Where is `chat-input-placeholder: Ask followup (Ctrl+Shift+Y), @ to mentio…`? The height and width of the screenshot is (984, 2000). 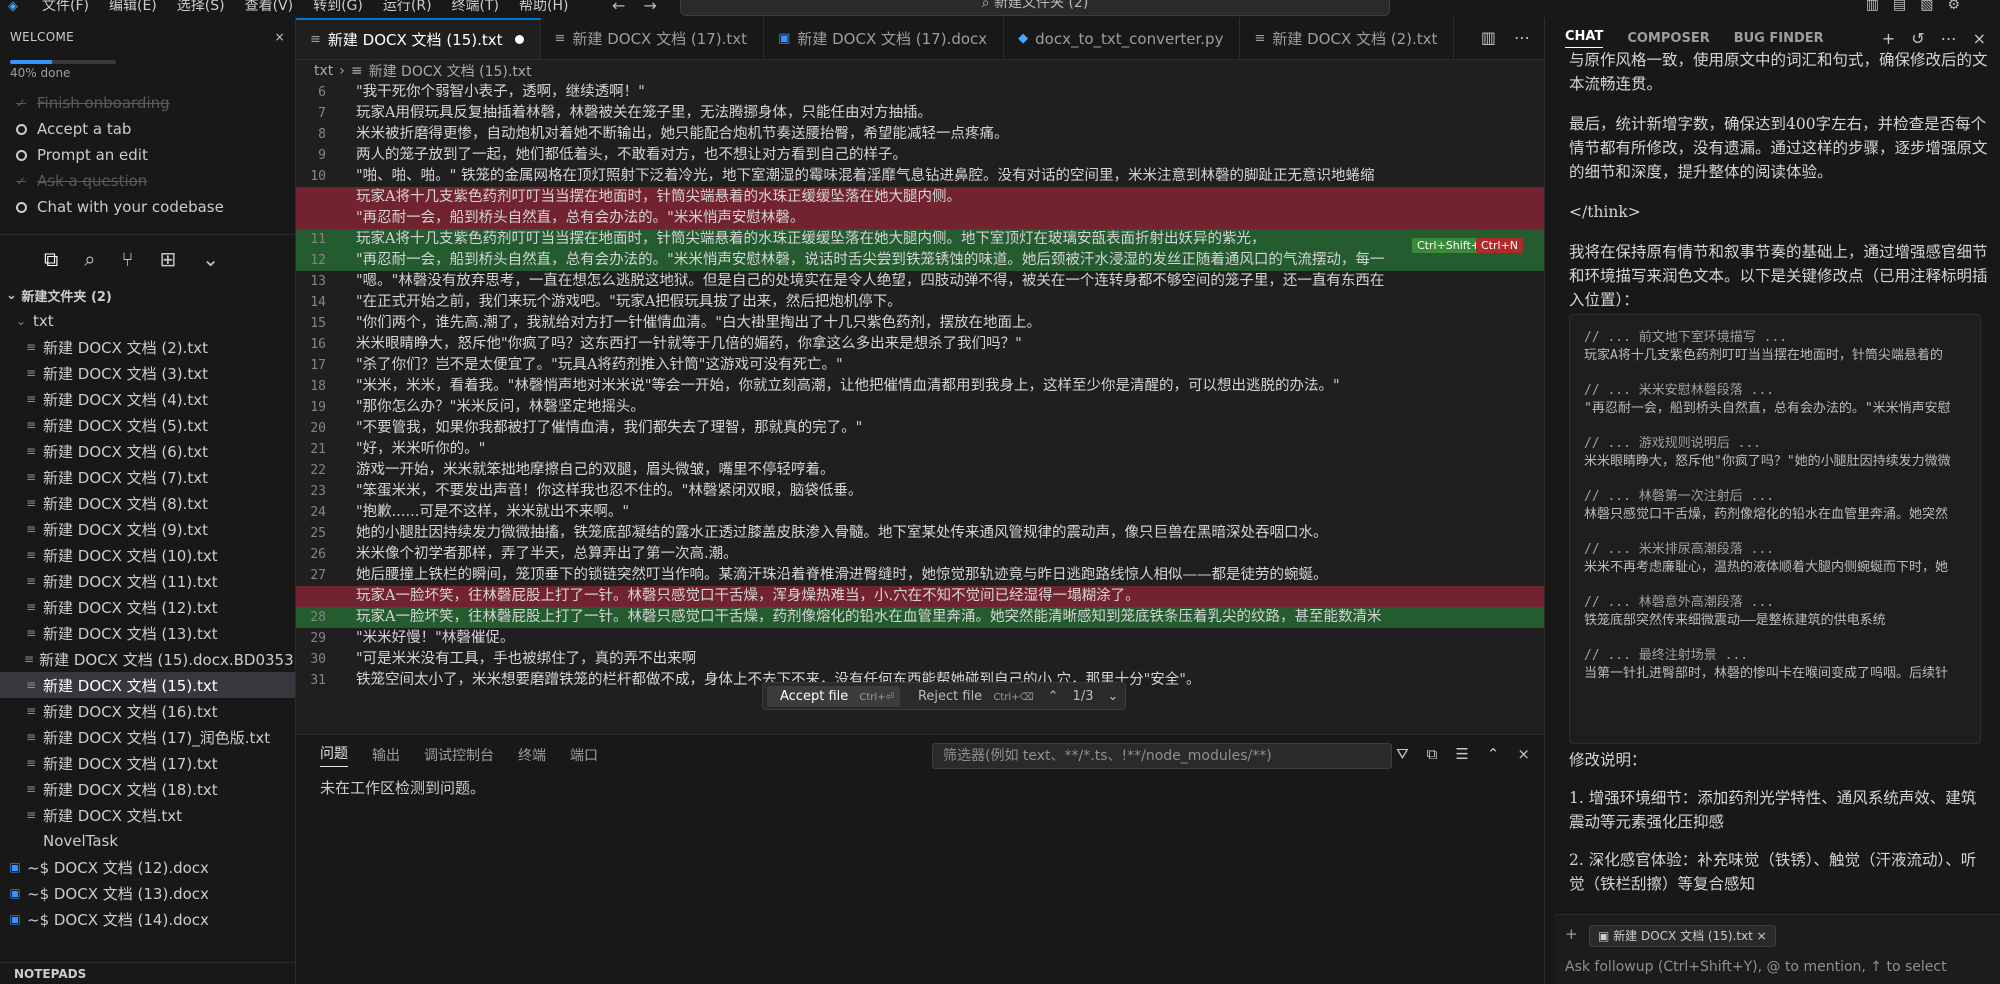 chat-input-placeholder: Ask followup (Ctrl+Shift+Y), @ to mentio… is located at coordinates (1756, 967).